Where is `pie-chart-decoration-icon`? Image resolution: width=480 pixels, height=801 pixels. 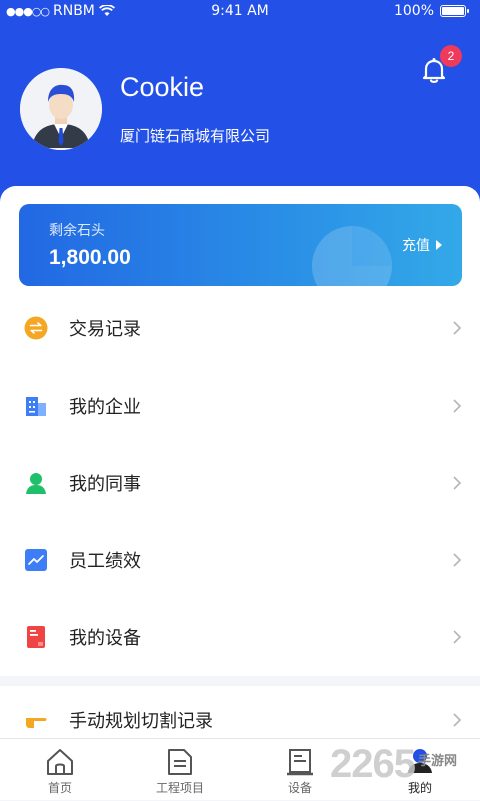 pie-chart-decoration-icon is located at coordinates (352, 256).